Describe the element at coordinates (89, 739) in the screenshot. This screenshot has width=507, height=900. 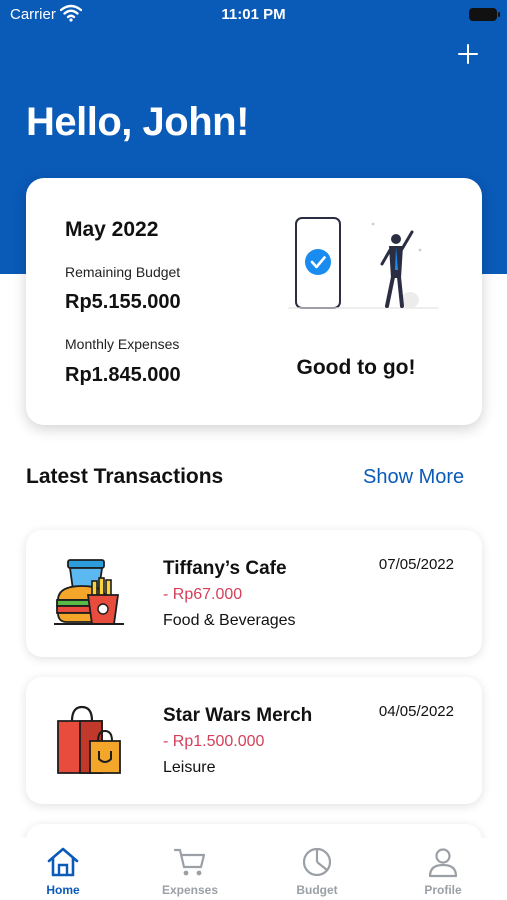
I see `shopping-bags-icon` at that location.